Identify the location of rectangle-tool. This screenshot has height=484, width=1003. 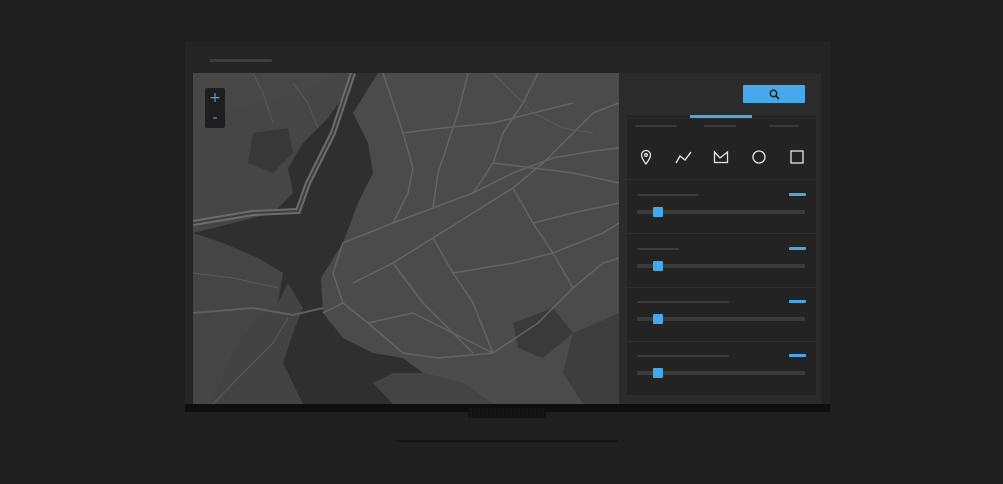
(797, 157).